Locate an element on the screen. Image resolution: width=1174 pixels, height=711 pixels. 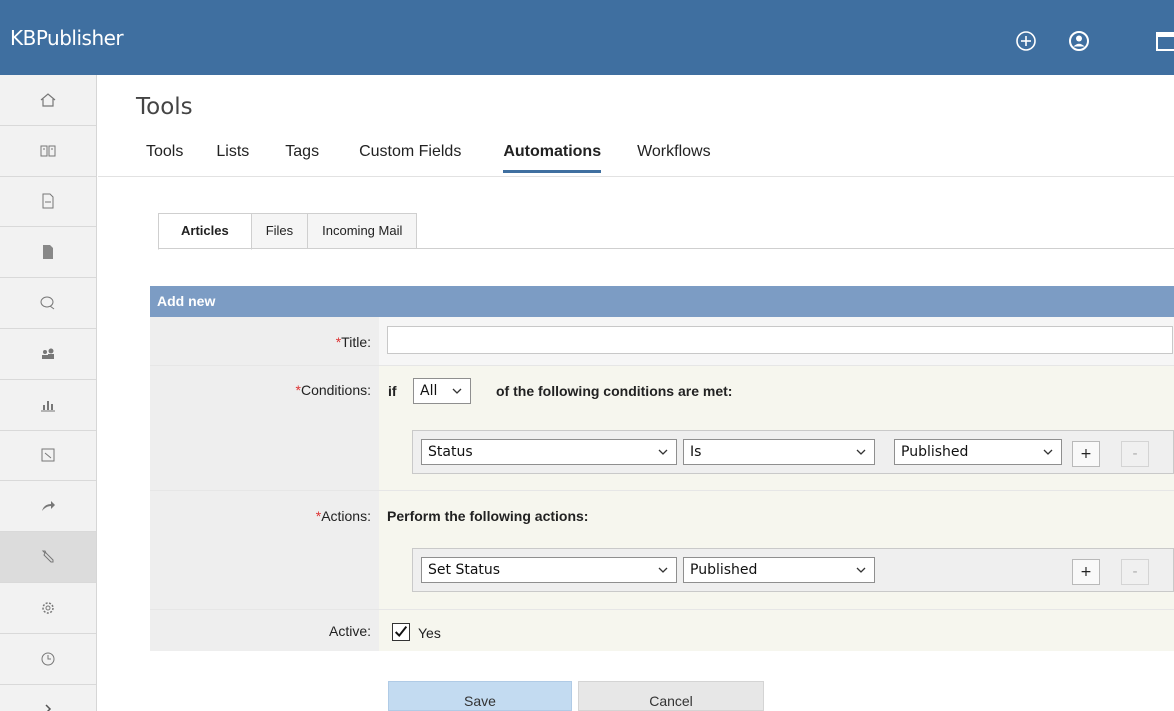
tabs-divider is located at coordinates (636, 176).